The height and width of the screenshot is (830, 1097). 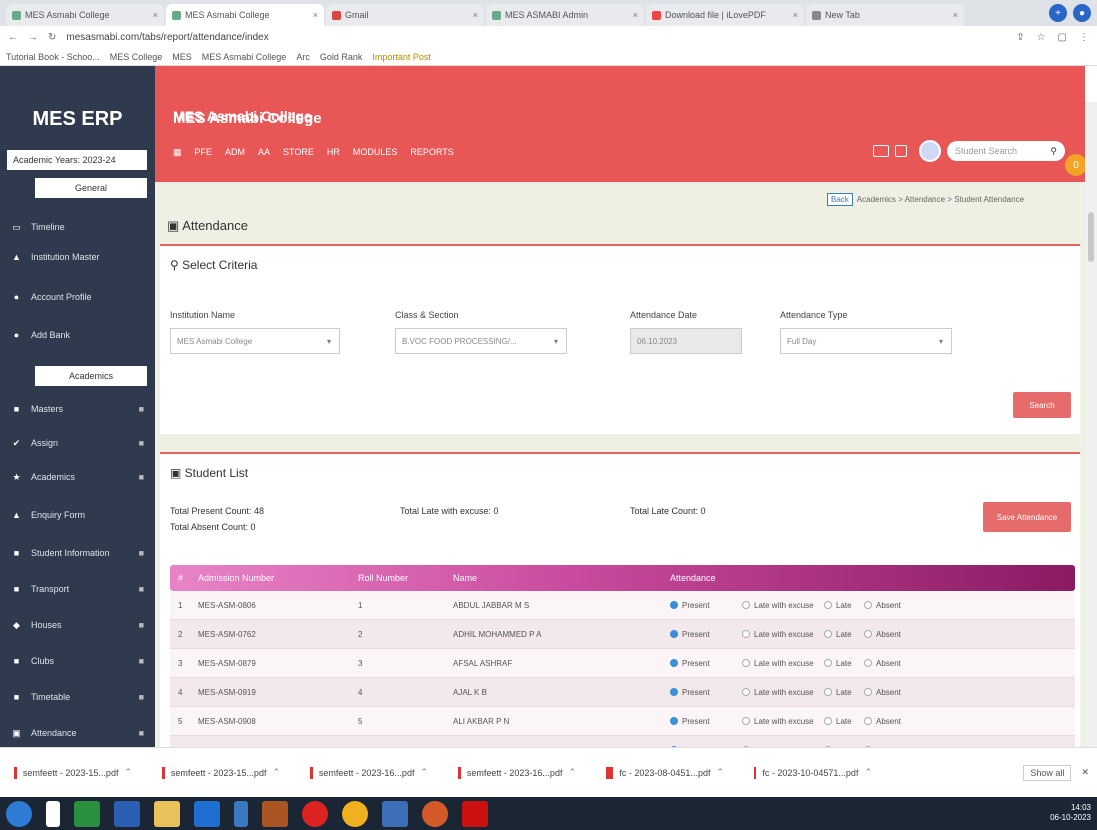 I want to click on save-attendance-button: Save Attendance, so click(x=1027, y=517).